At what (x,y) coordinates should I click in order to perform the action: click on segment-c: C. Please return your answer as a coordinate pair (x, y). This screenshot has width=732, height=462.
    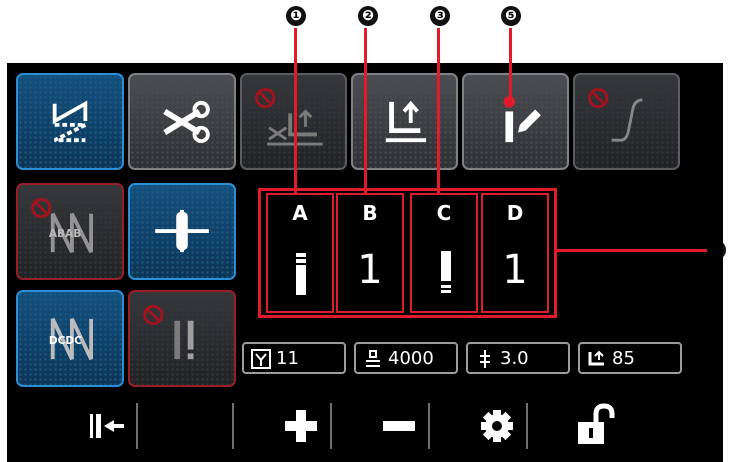
    Looking at the image, I should click on (444, 253).